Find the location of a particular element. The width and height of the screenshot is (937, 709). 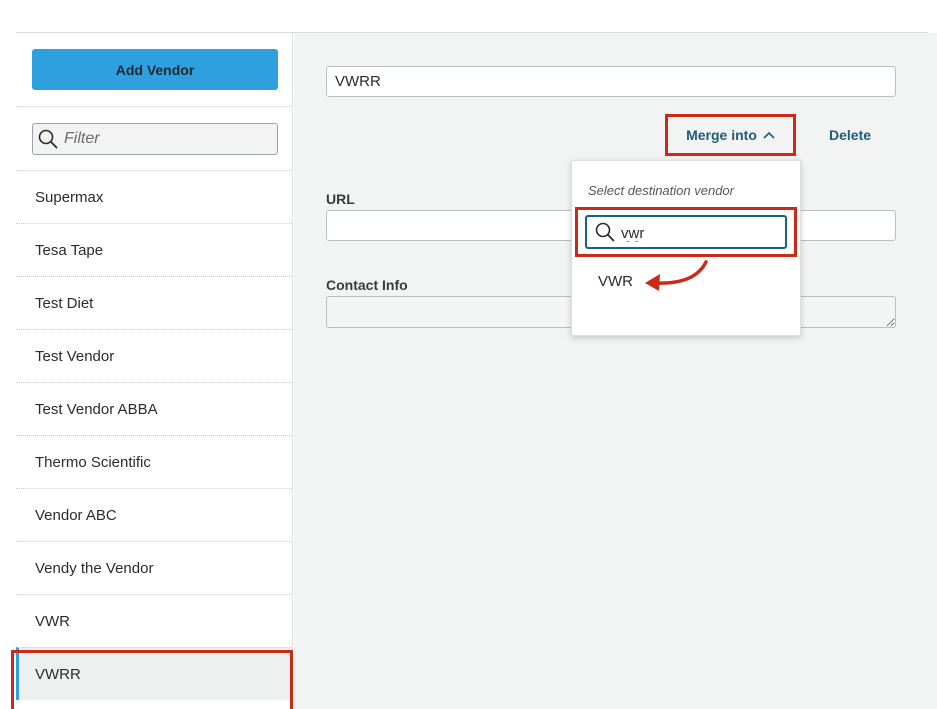

delete-button: Delete is located at coordinates (850, 135).